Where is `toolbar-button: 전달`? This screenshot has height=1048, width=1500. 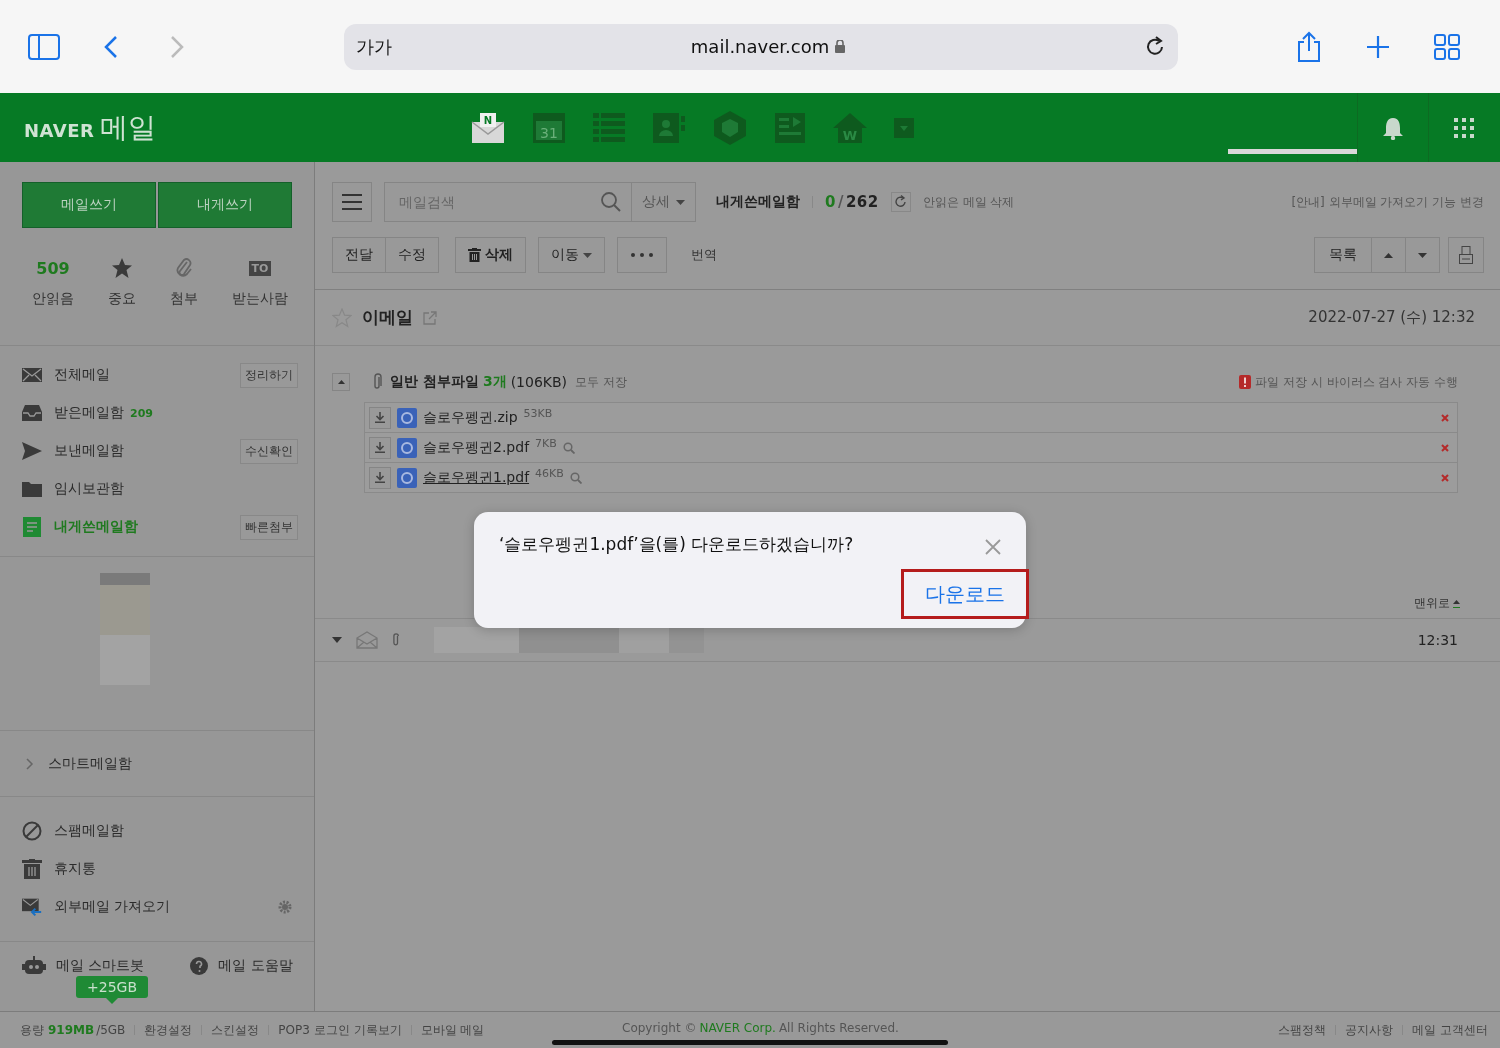 toolbar-button: 전달 is located at coordinates (359, 255).